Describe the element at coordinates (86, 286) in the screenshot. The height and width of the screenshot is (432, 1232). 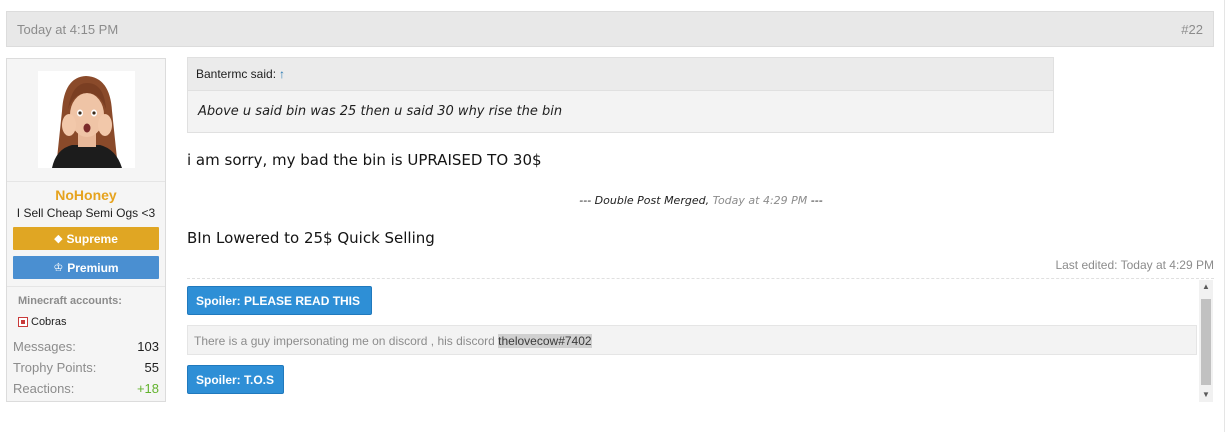
I see `user-fields-divider` at that location.